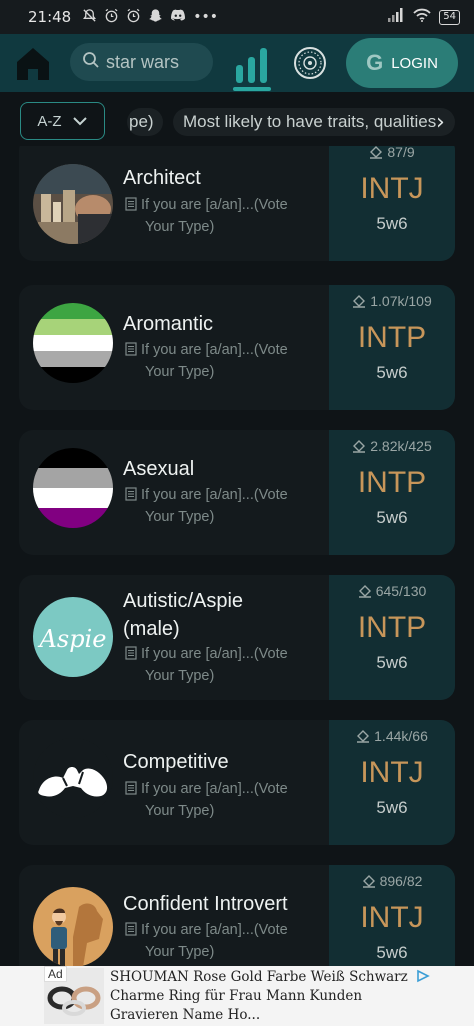 The image size is (474, 1026). I want to click on top-nav: G LOGIN, so click(237, 63).